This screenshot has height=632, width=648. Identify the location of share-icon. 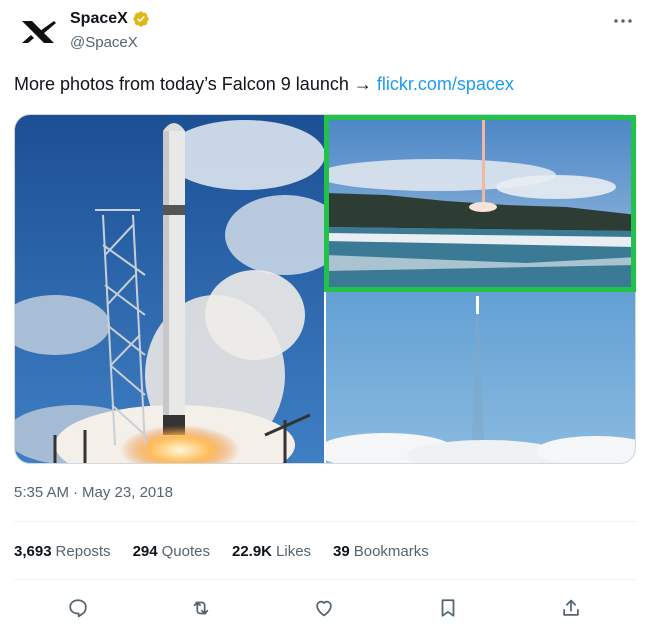
(571, 608).